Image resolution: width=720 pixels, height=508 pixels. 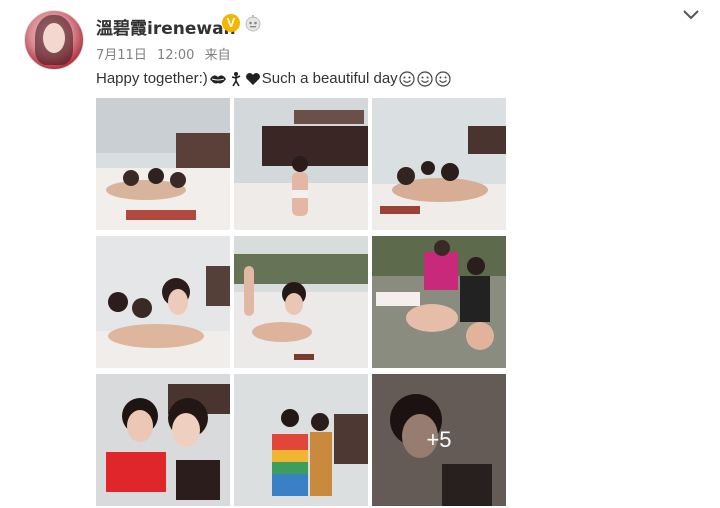 I want to click on avatar-face, so click(x=54, y=38).